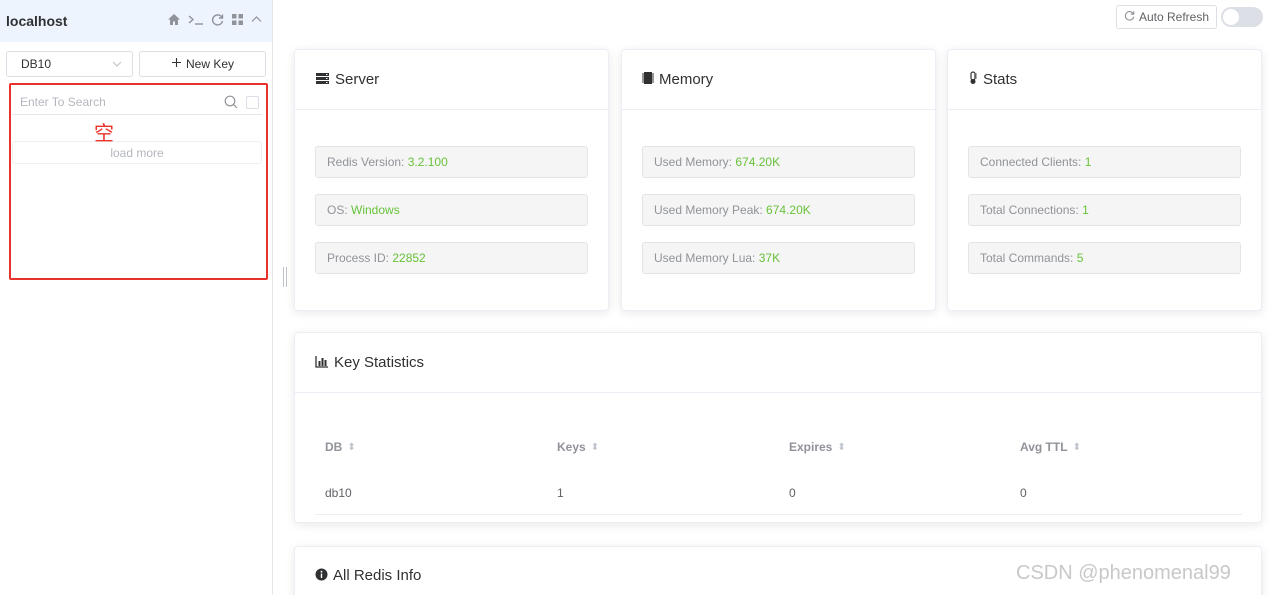 The image size is (1269, 595). I want to click on new-key-label: New Key, so click(210, 64).